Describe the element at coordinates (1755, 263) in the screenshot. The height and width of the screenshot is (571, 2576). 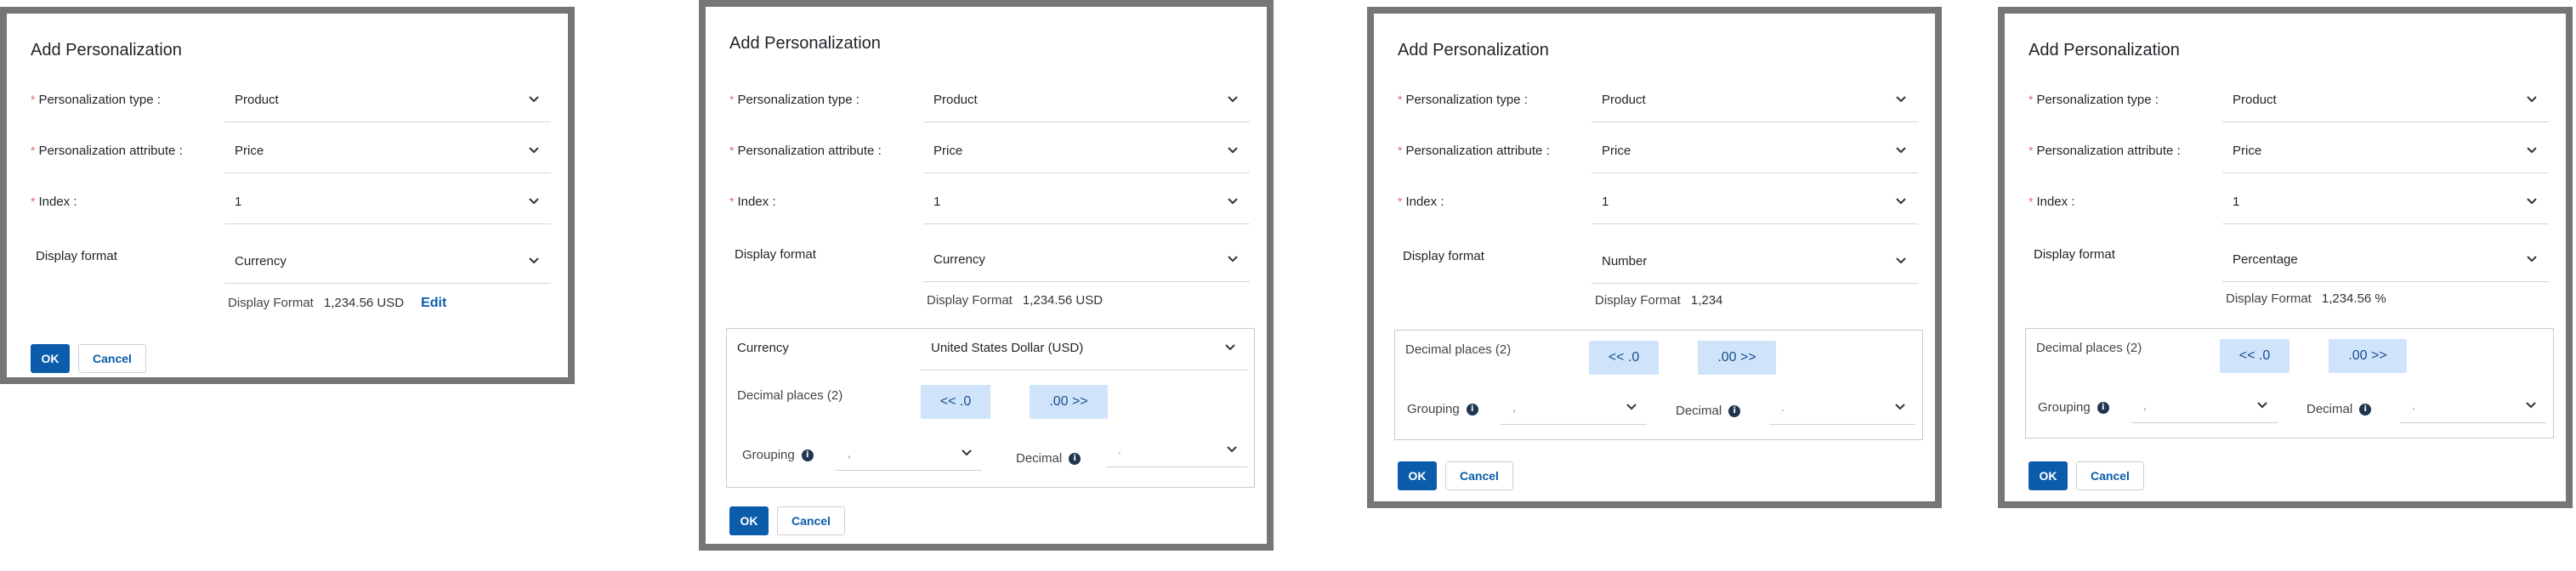
I see `display-format-select: Number` at that location.